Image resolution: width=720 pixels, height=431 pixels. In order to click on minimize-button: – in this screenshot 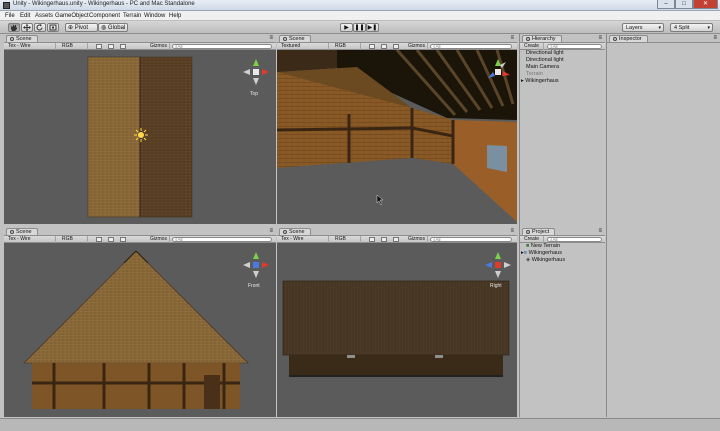, I will do `click(666, 4)`.